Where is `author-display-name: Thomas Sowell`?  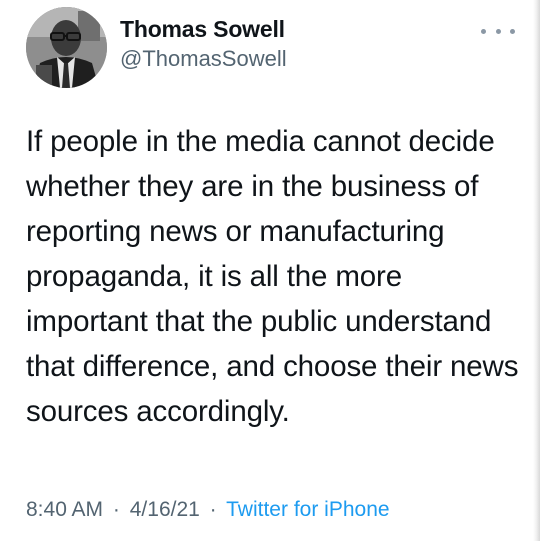
author-display-name: Thomas Sowell is located at coordinates (202, 29).